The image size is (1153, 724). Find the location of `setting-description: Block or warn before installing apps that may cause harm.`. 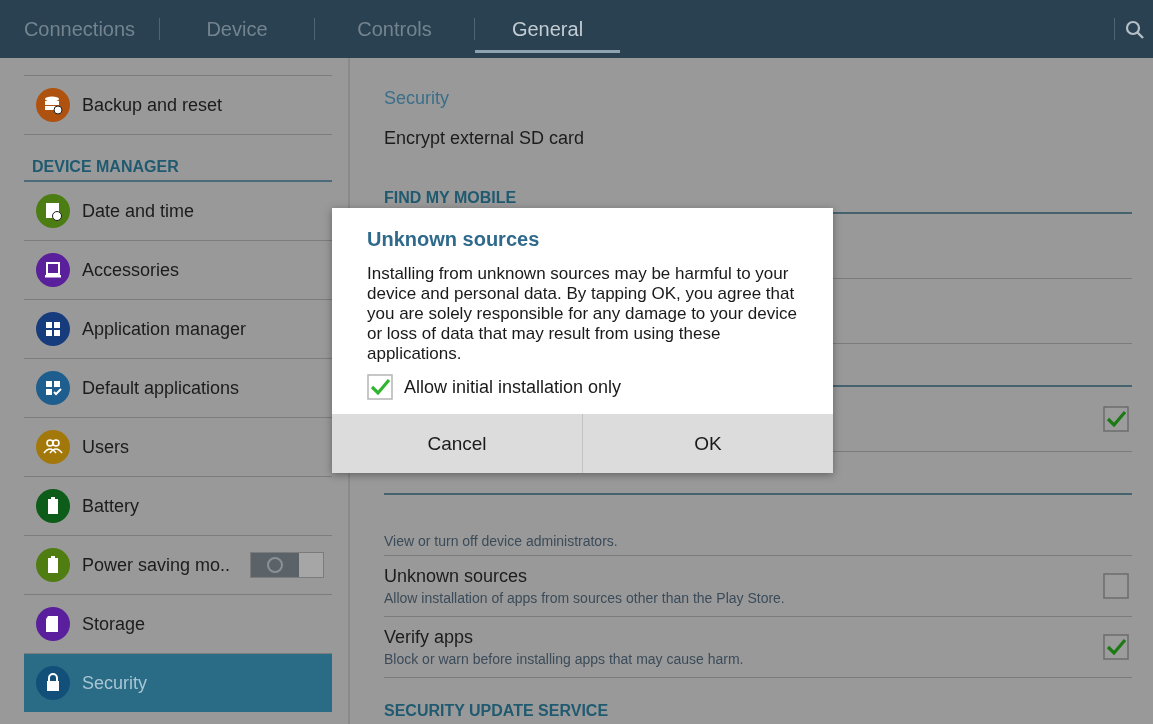

setting-description: Block or warn before installing apps that may cause harm. is located at coordinates (564, 659).